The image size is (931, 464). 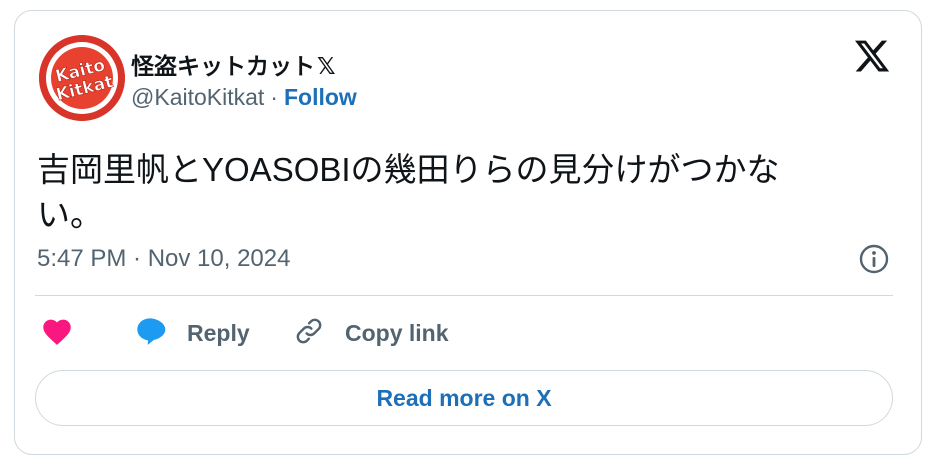 I want to click on like-button, so click(x=57, y=333).